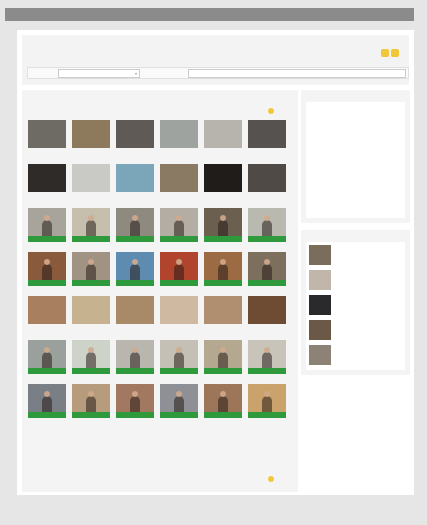  Describe the element at coordinates (99, 73) in the screenshot. I see `category-select: ▾` at that location.